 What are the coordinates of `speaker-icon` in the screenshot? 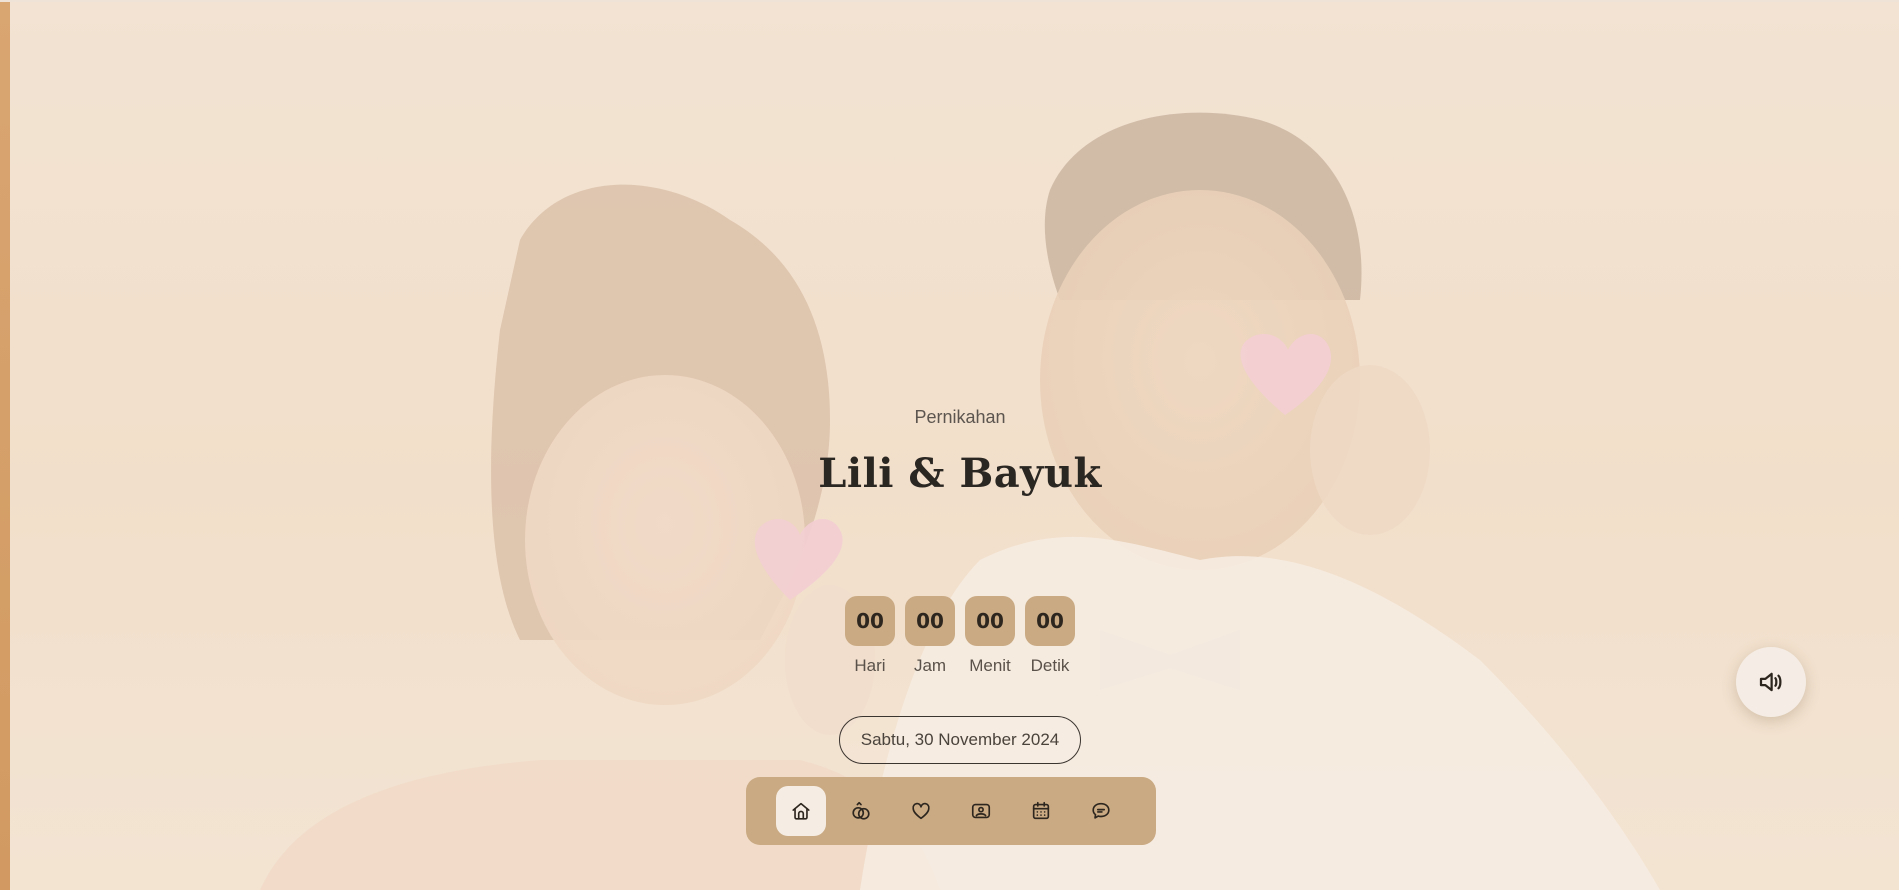 It's located at (1770, 682).